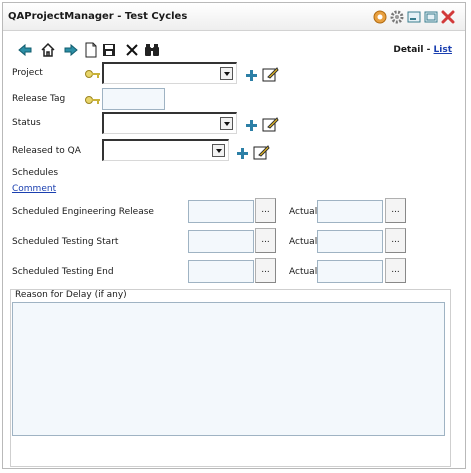 The width and height of the screenshot is (471, 473). What do you see at coordinates (234, 17) in the screenshot?
I see `title-bar: QAProjectManager - Test Cycles` at bounding box center [234, 17].